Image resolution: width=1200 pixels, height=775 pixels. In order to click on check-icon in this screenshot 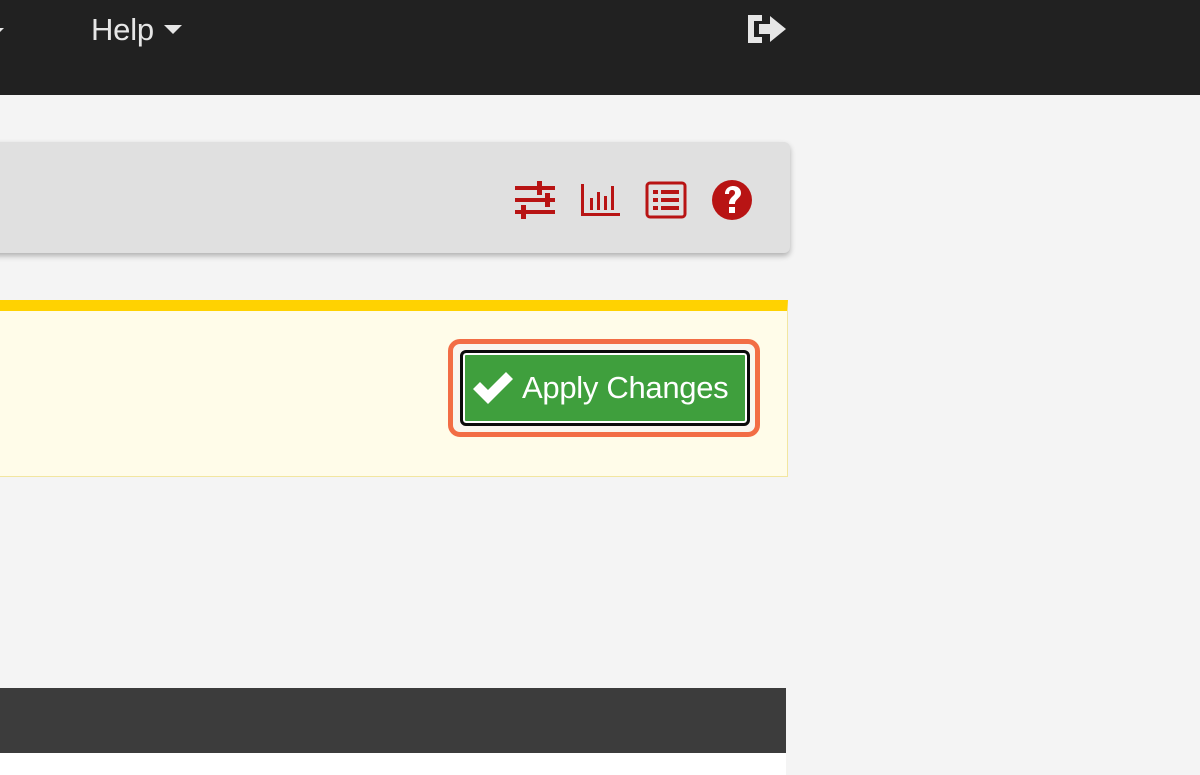, I will do `click(493, 388)`.